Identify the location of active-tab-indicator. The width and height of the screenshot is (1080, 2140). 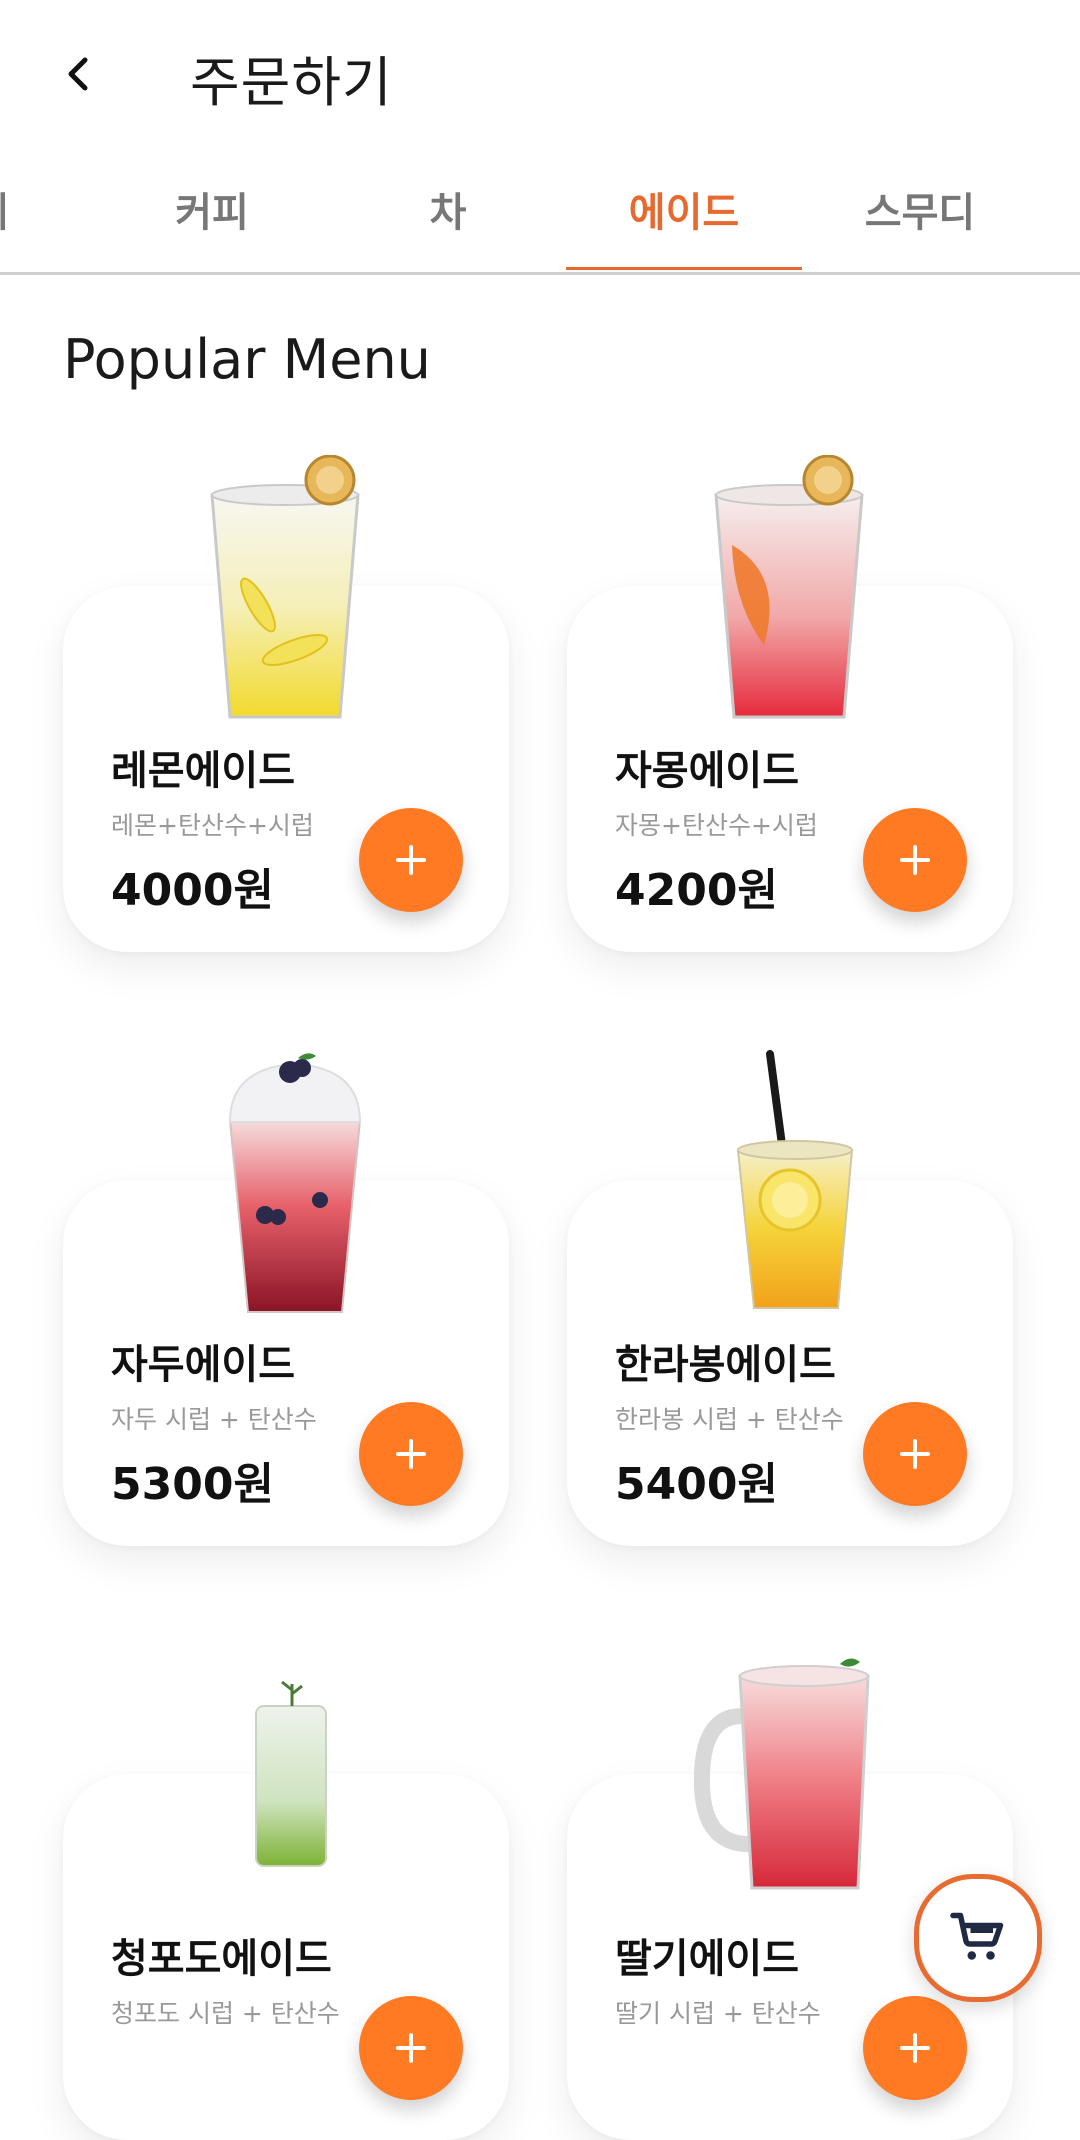
(684, 268).